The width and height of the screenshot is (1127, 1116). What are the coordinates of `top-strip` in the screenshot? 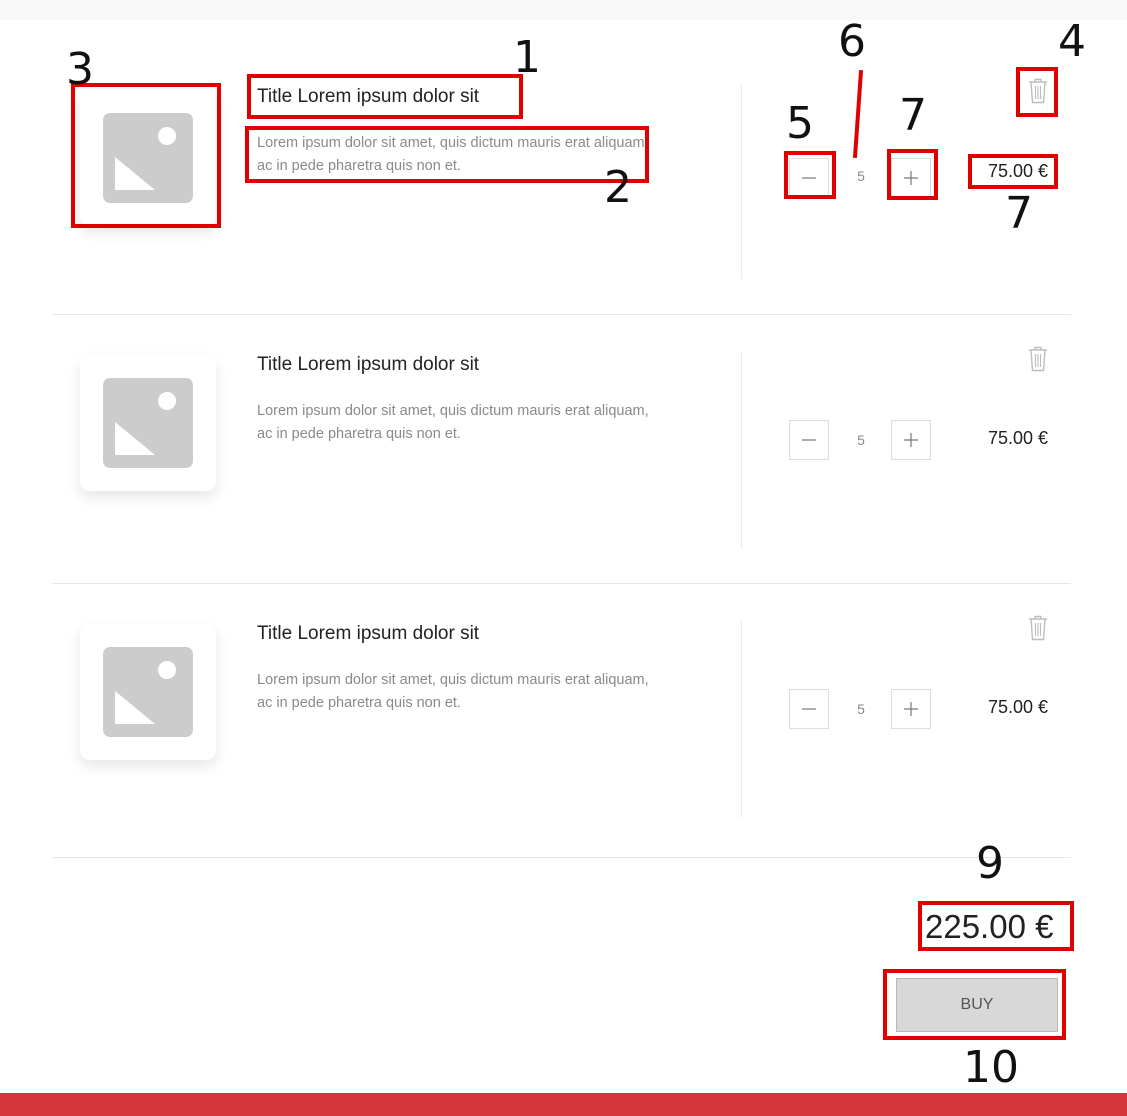 It's located at (563, 10).